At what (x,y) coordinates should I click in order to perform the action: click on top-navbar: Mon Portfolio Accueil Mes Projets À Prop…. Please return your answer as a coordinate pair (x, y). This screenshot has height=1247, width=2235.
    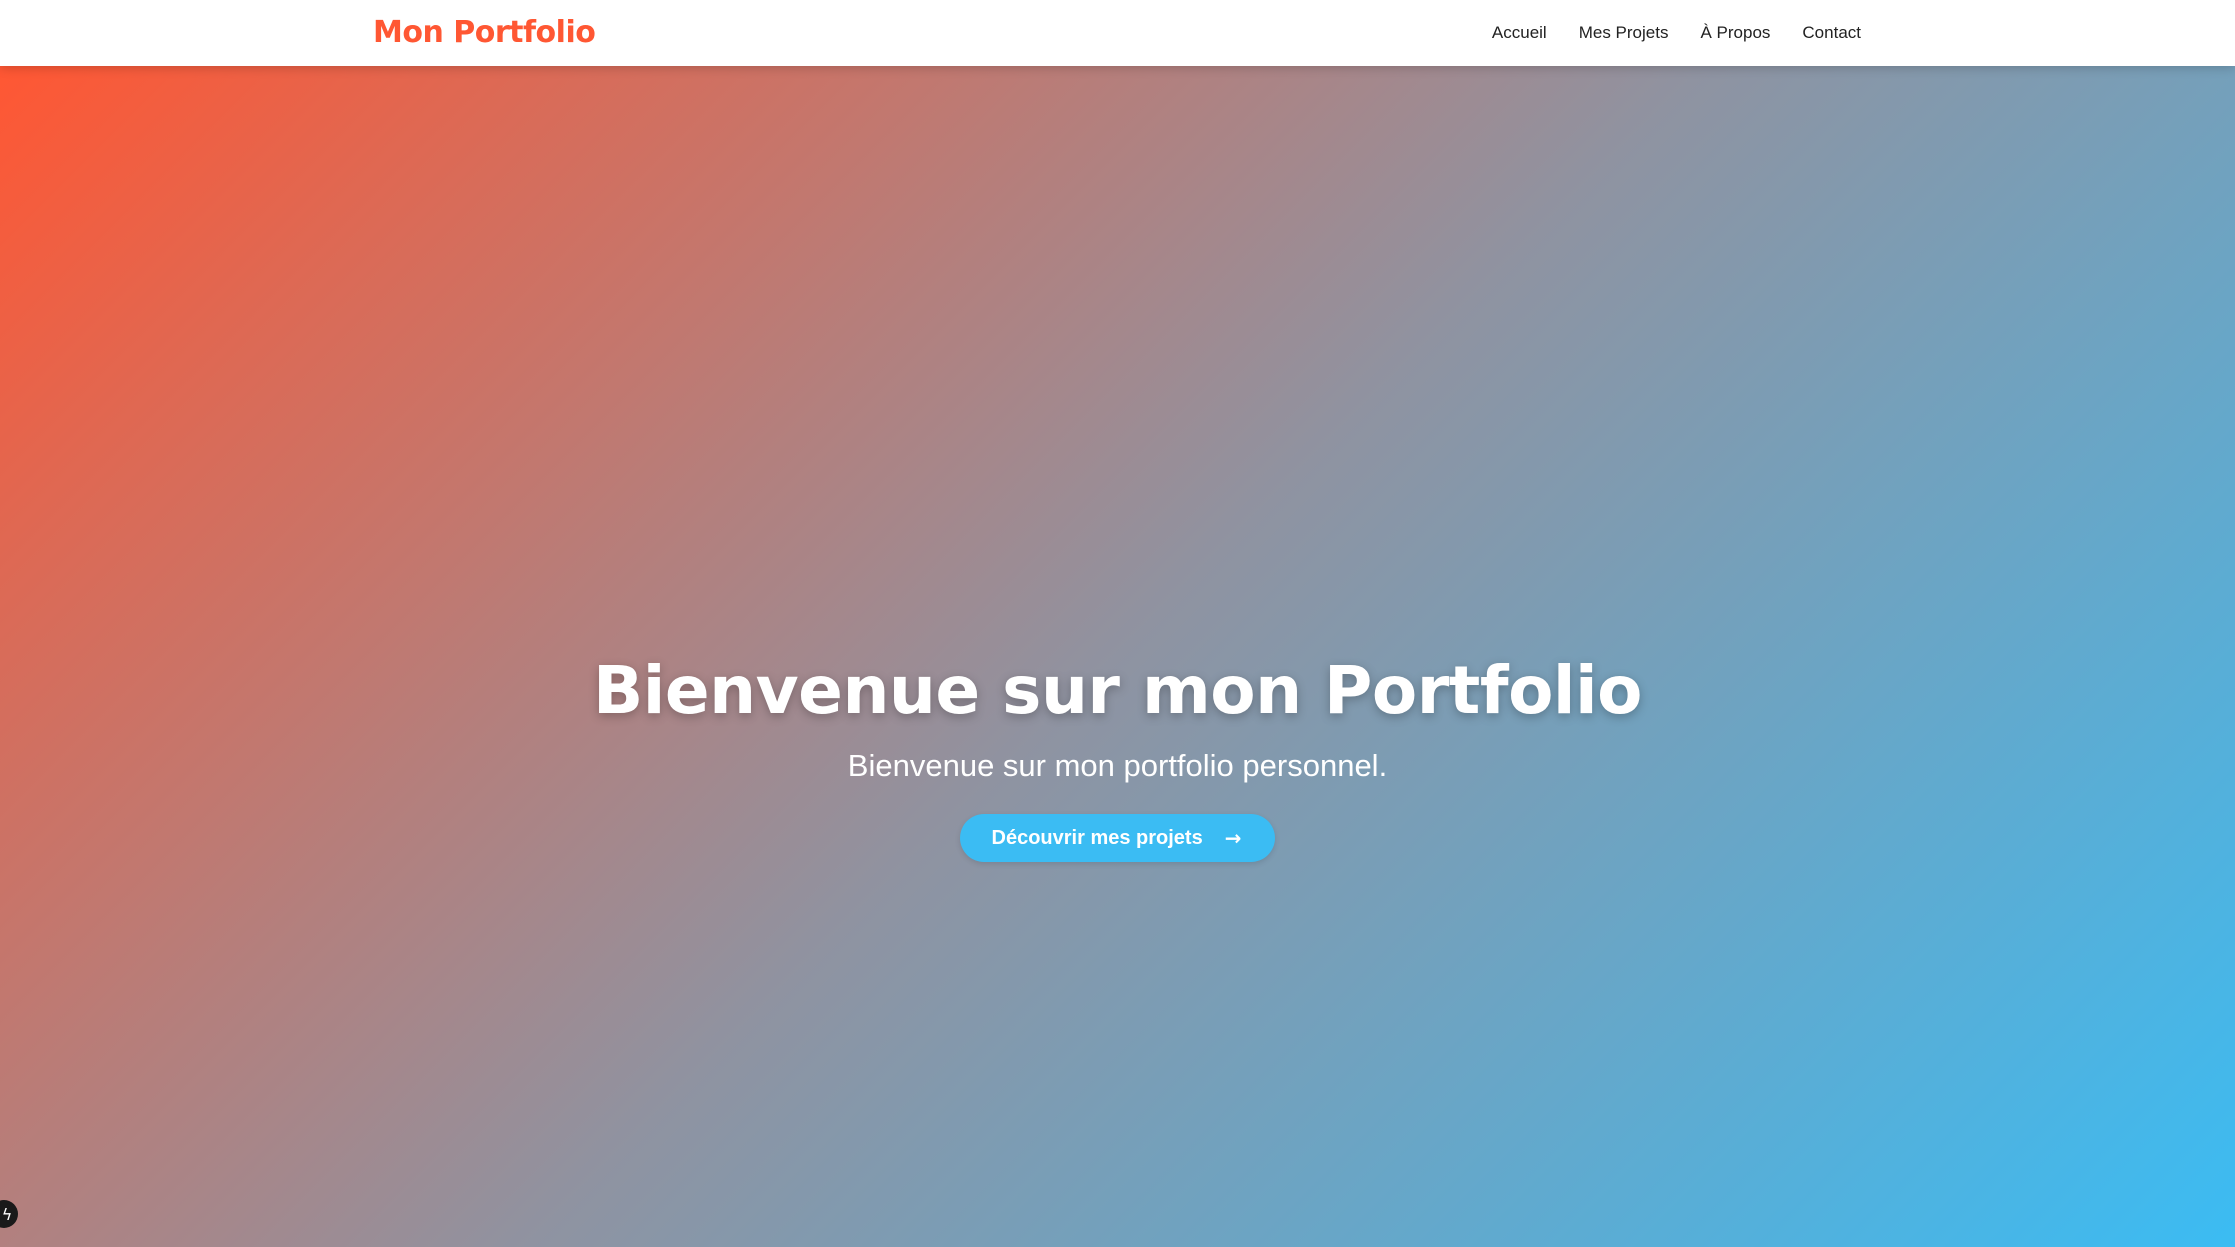
    Looking at the image, I should click on (1117, 33).